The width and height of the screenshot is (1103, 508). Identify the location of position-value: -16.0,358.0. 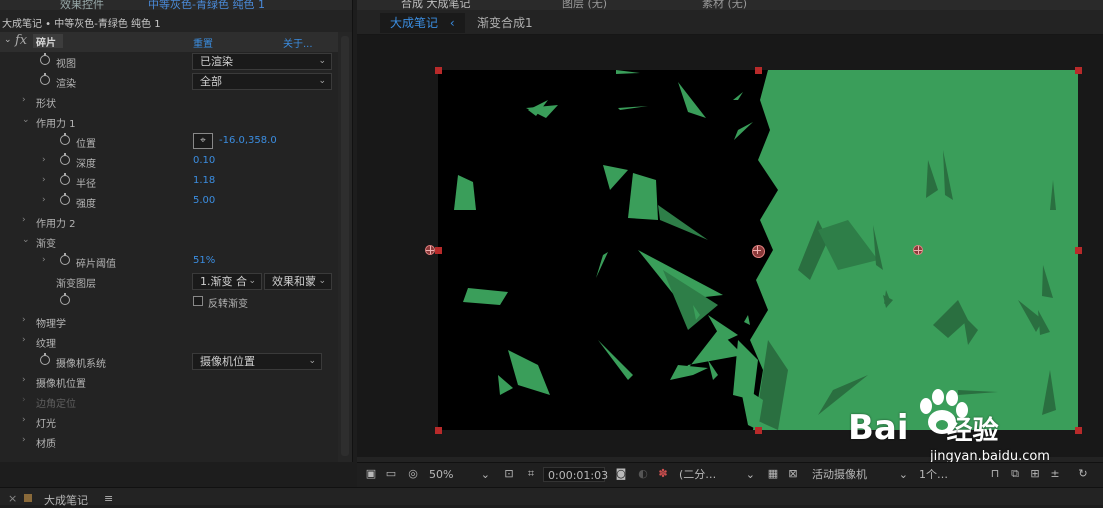
(248, 140).